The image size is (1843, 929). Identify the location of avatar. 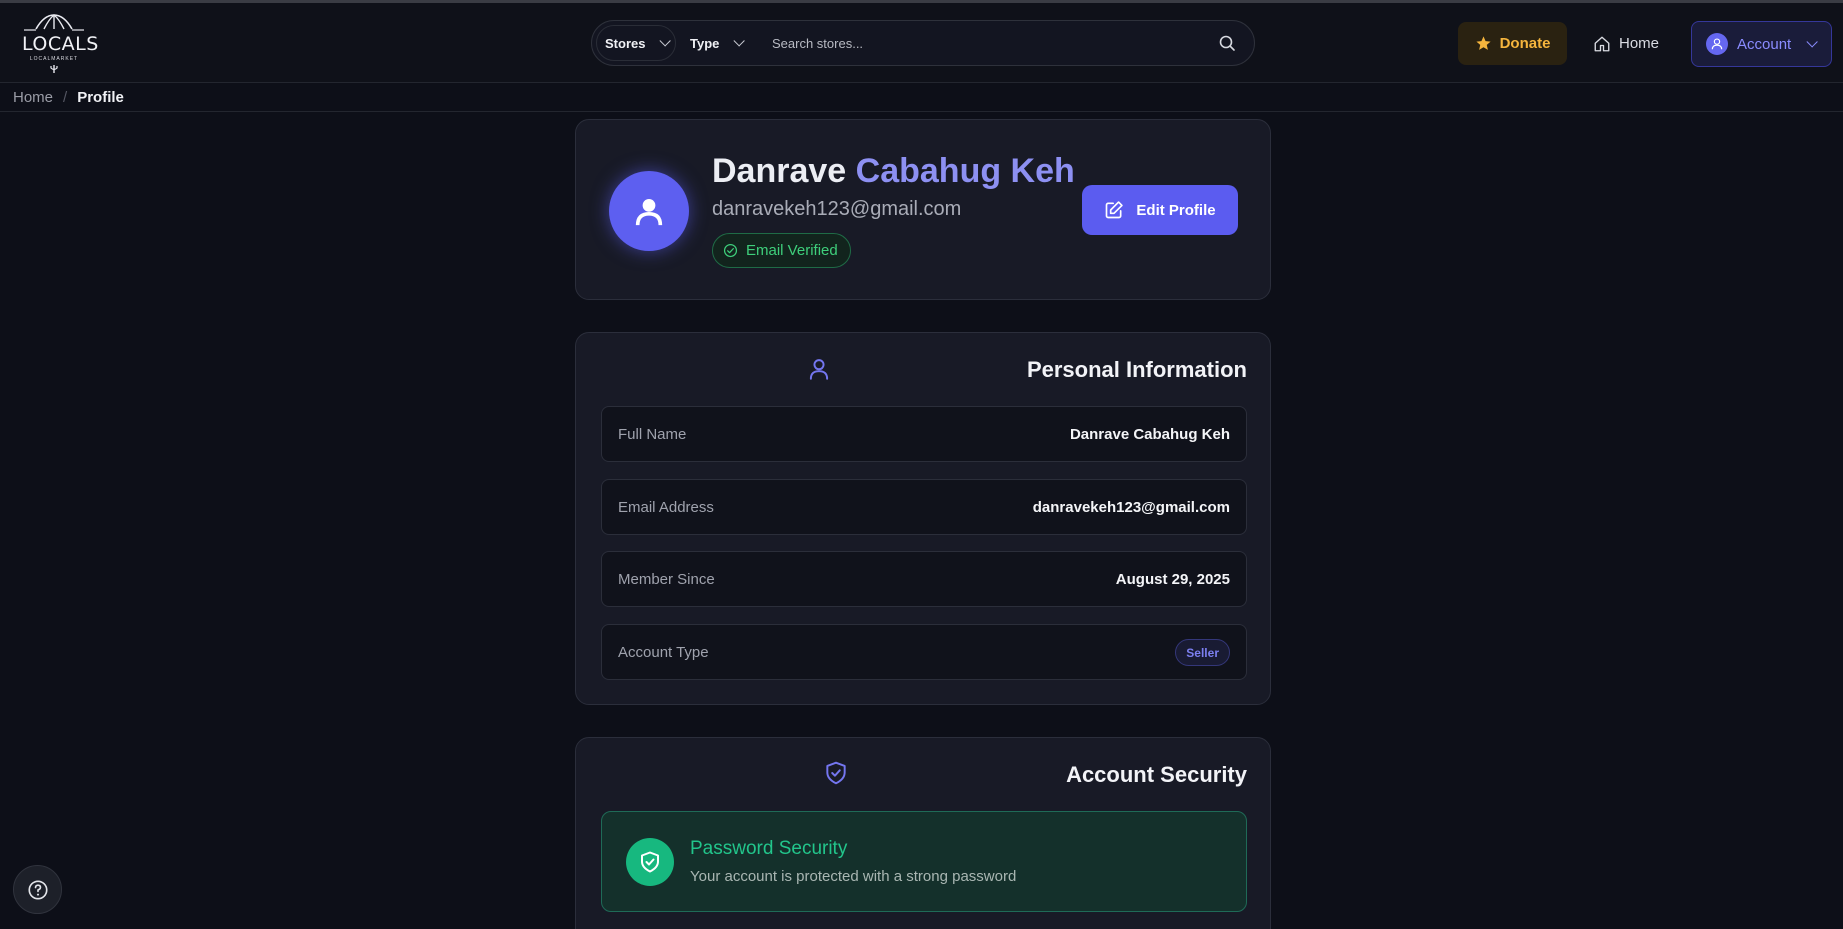
(649, 211).